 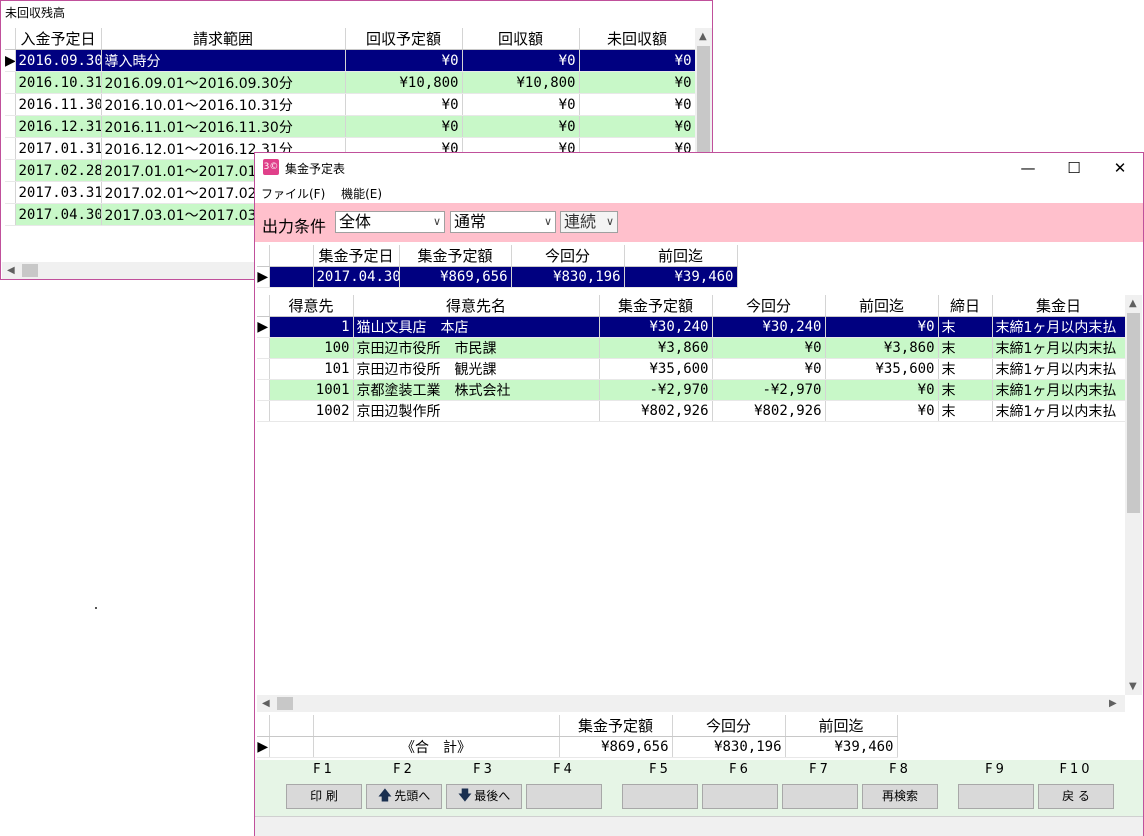 I want to click on date-cell: 2016.12.31, so click(x=58, y=126).